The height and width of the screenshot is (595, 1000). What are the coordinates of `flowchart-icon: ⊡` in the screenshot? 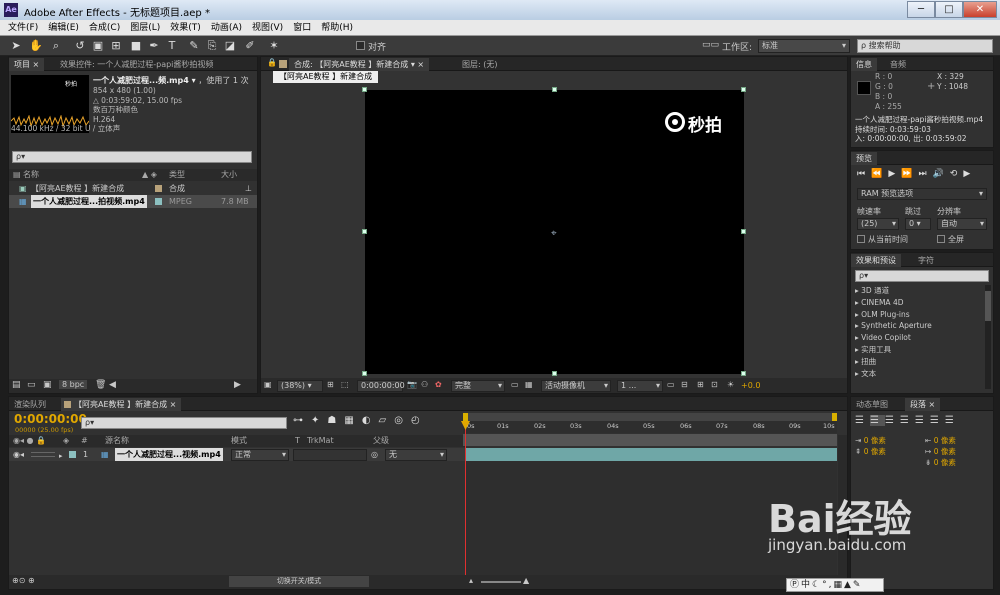 It's located at (714, 384).